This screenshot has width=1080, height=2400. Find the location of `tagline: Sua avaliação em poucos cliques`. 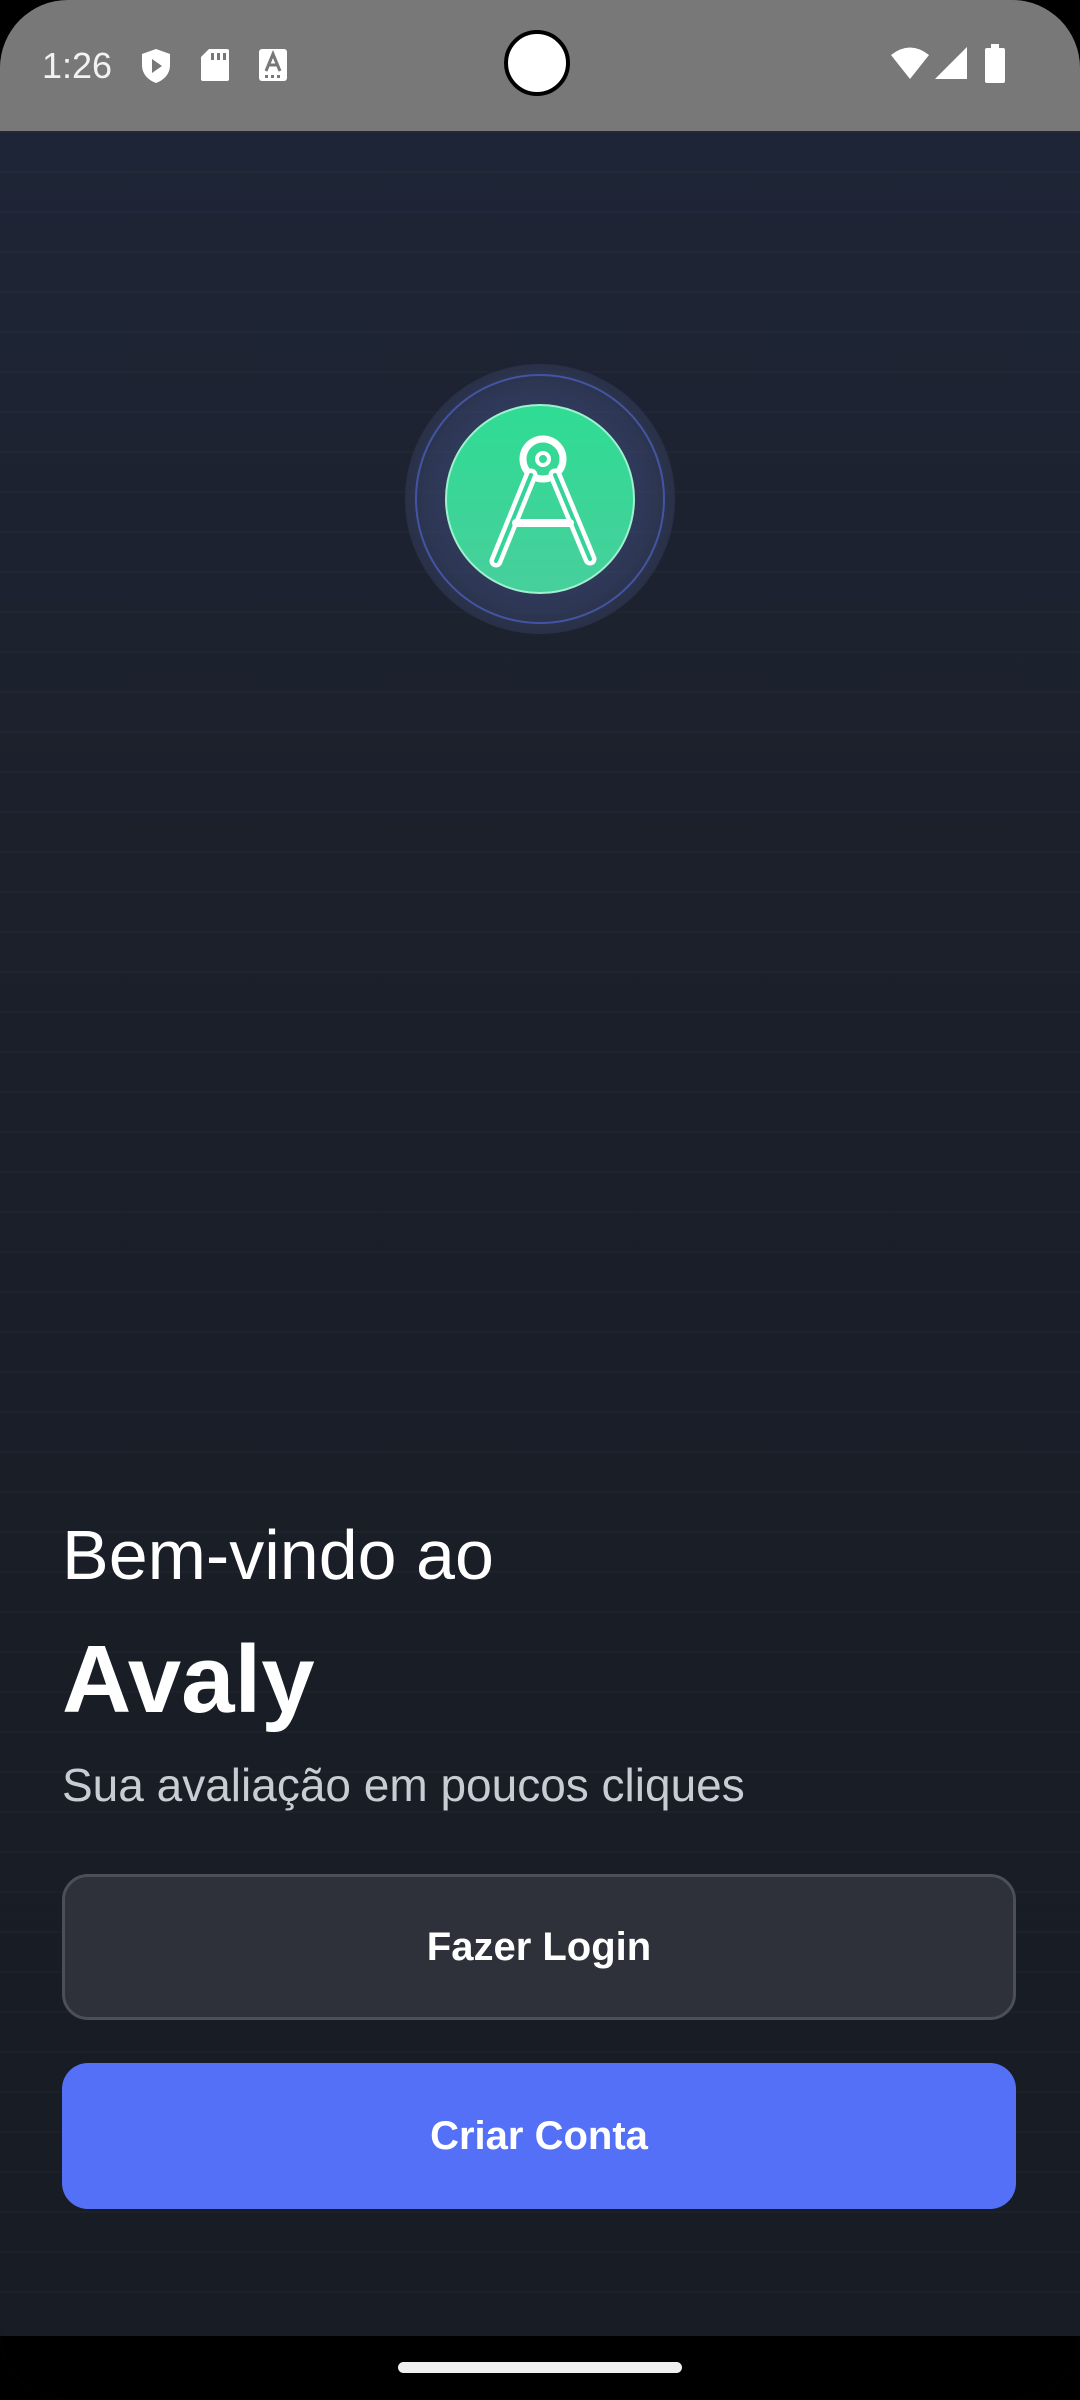

tagline: Sua avaliação em poucos cliques is located at coordinates (403, 1785).